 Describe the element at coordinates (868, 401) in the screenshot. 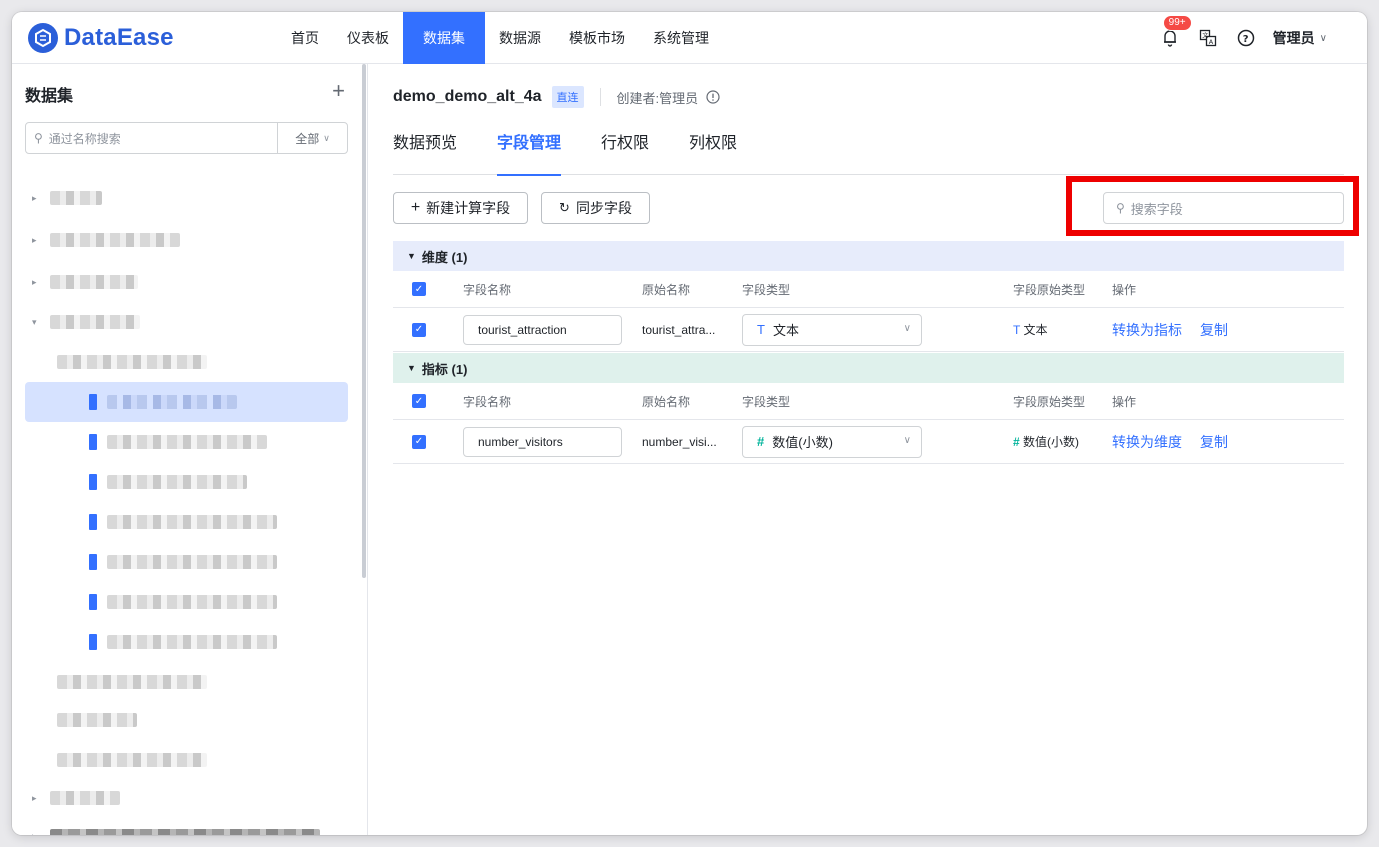

I see `metric-table-header: ✓ 字段名称 原始名称 字段类型 字段原始类型 操作` at that location.